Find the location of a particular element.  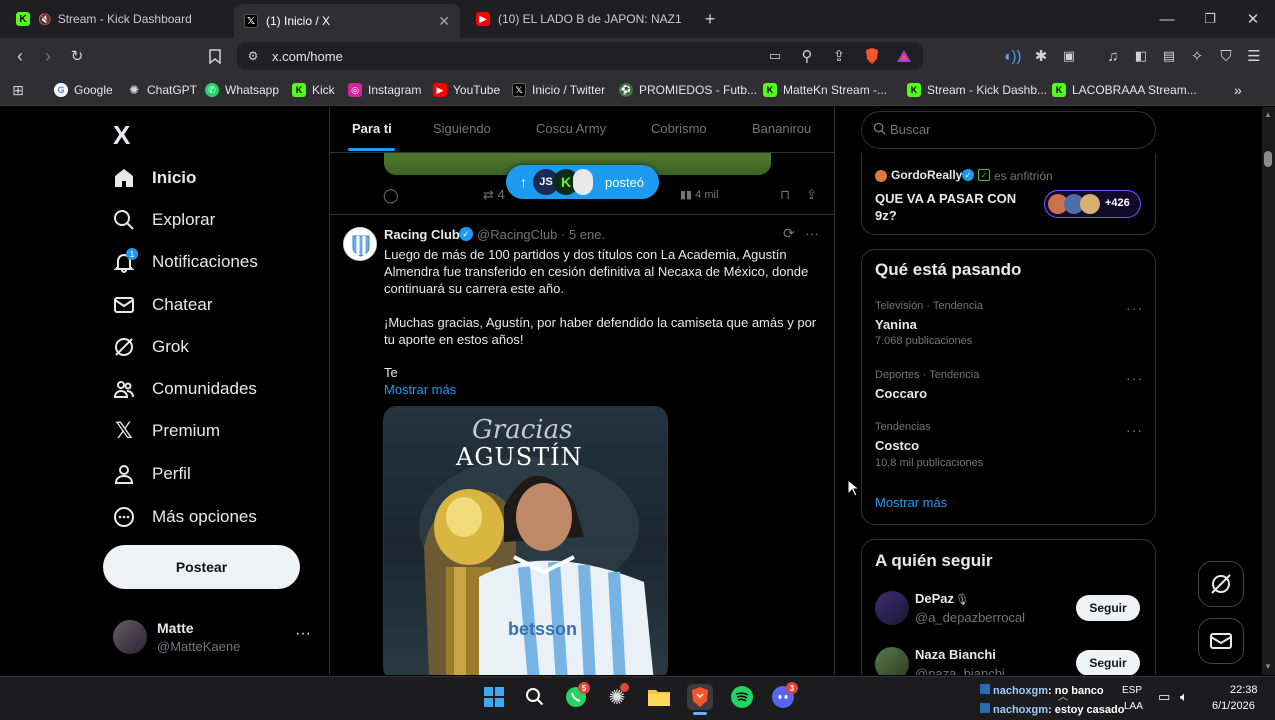

scroll-down-arrow: ▼ is located at coordinates (1268, 666).